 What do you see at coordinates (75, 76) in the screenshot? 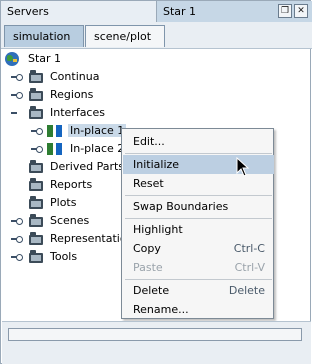
I see `tree-item-label: Continua` at bounding box center [75, 76].